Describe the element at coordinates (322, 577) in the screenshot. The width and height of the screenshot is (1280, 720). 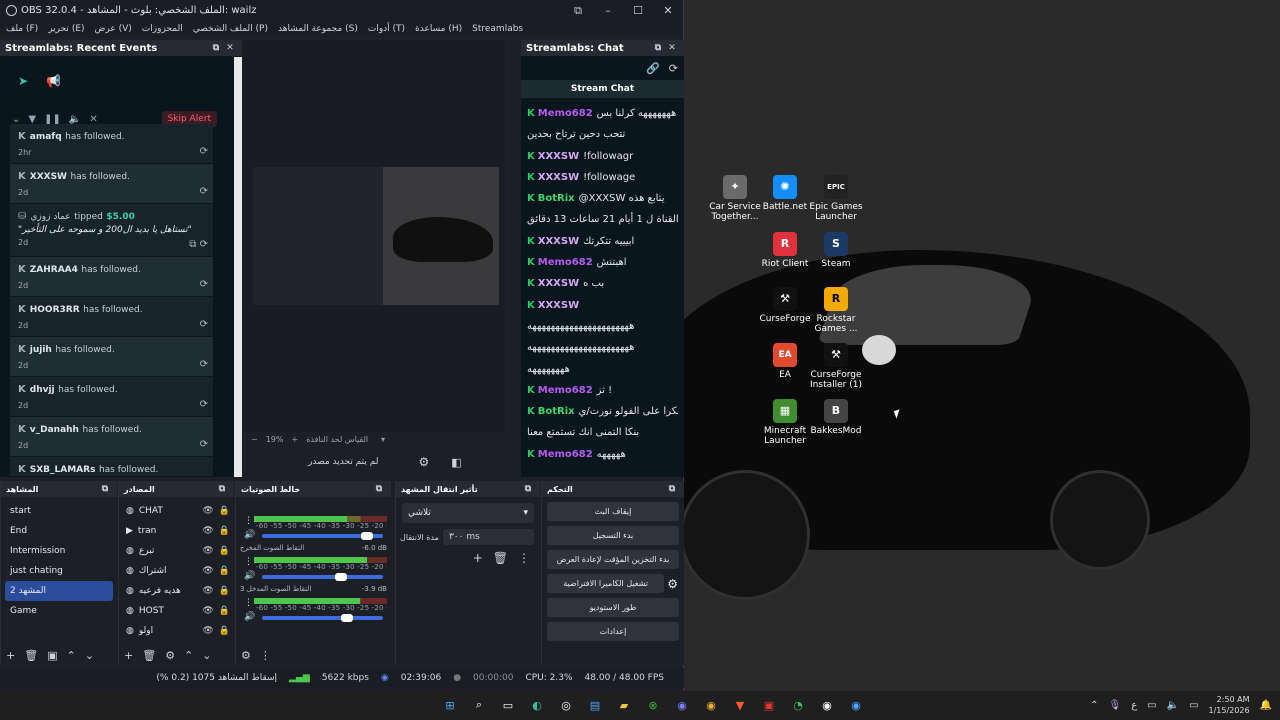
I see `volume-slider` at that location.